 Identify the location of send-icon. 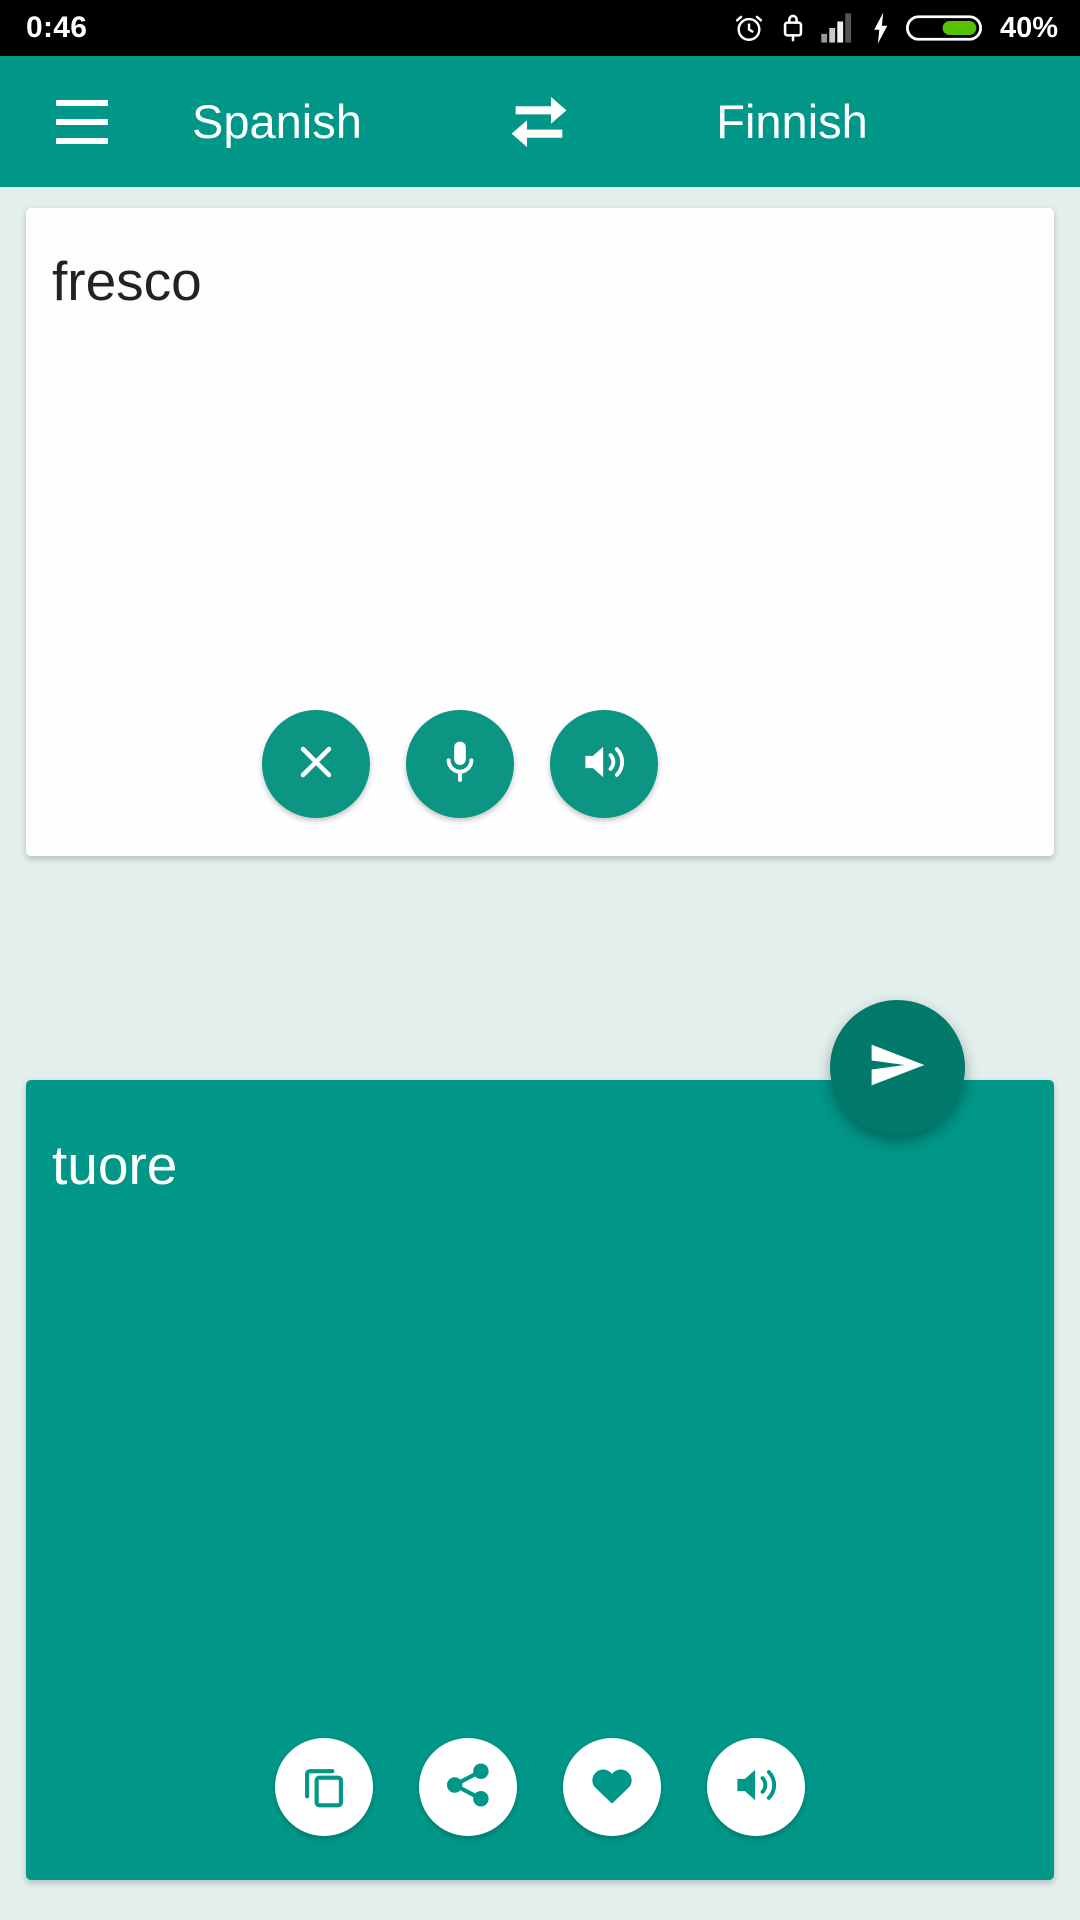
(898, 1067).